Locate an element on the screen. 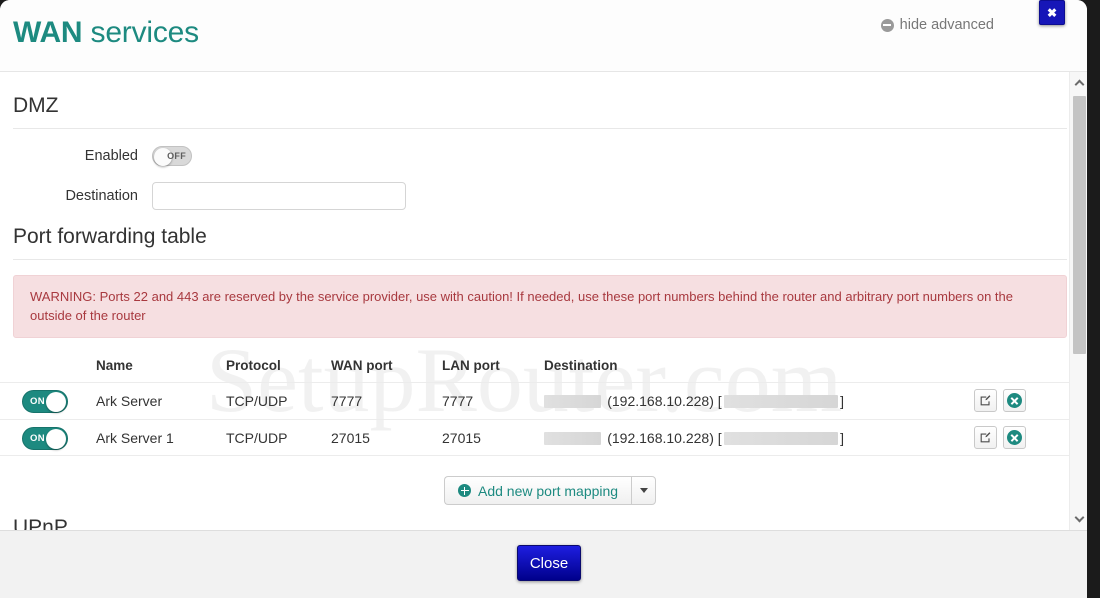 The height and width of the screenshot is (598, 1100). hide-advanced-label: hide advanced is located at coordinates (946, 25).